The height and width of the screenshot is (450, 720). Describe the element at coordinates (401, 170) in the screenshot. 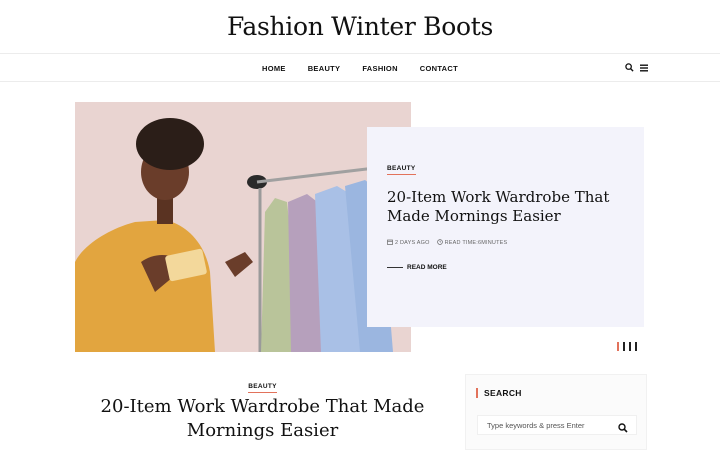

I see `hero-category-badge: BEAUTY` at that location.